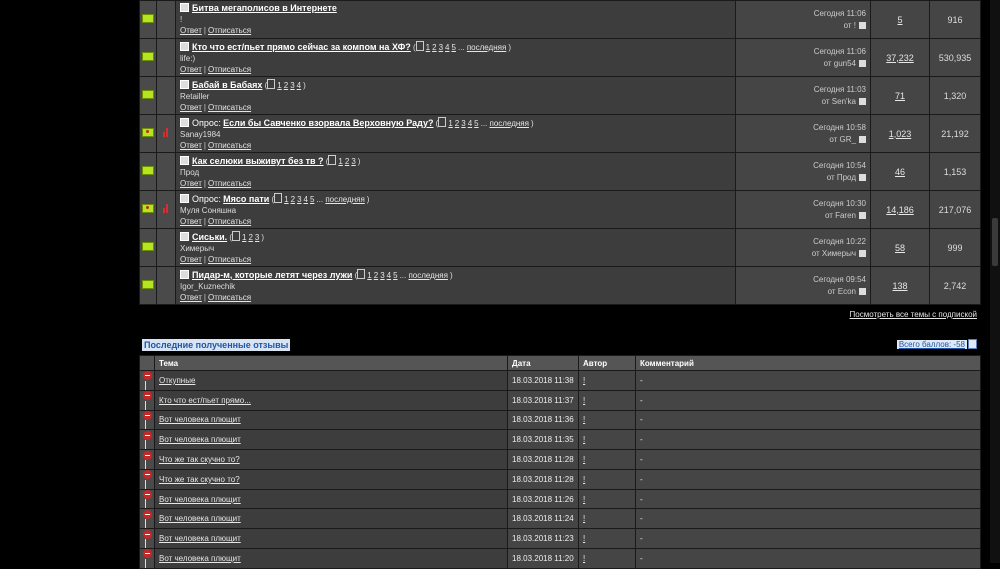 This screenshot has width=1000, height=569. Describe the element at coordinates (258, 161) in the screenshot. I see `thread-title-link: Как селюки выживут без тв ?` at that location.